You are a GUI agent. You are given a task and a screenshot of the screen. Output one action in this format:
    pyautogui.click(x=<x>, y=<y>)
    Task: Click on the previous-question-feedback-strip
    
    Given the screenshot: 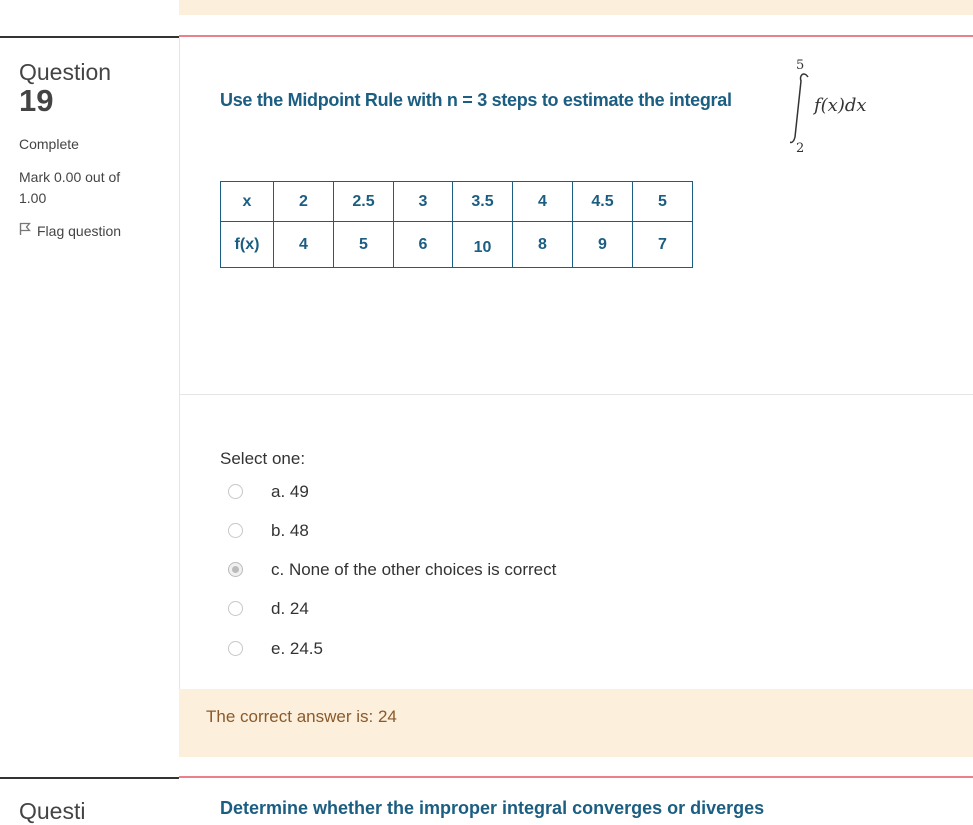 What is the action you would take?
    pyautogui.click(x=576, y=7)
    